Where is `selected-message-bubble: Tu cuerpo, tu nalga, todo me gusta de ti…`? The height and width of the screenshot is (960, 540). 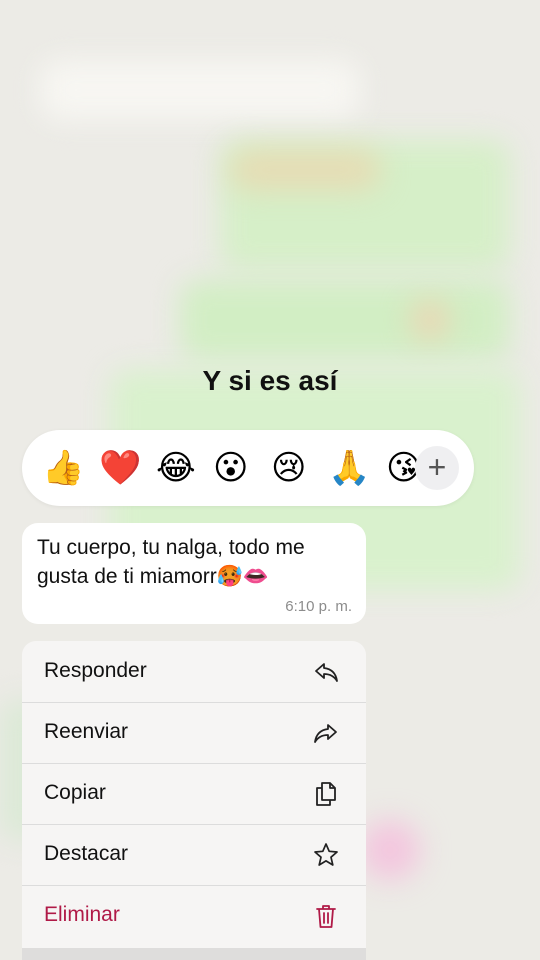
selected-message-bubble: Tu cuerpo, tu nalga, todo me gusta de ti… is located at coordinates (194, 573).